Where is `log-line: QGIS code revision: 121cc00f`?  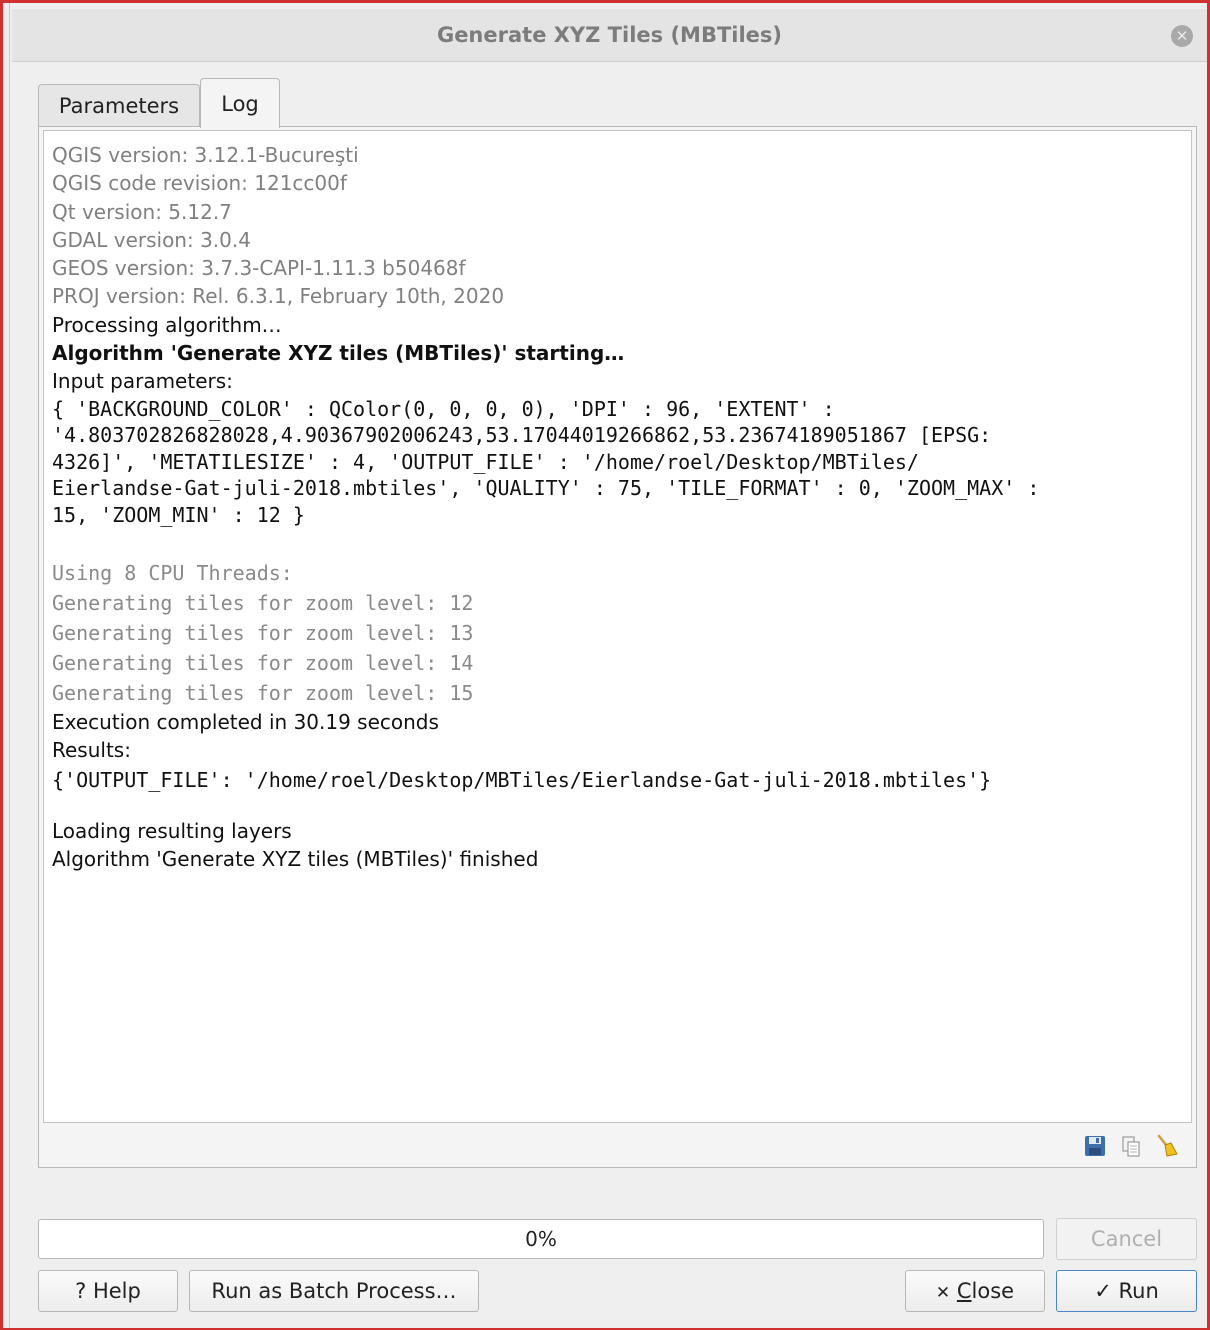 log-line: QGIS code revision: 121cc00f is located at coordinates (199, 183).